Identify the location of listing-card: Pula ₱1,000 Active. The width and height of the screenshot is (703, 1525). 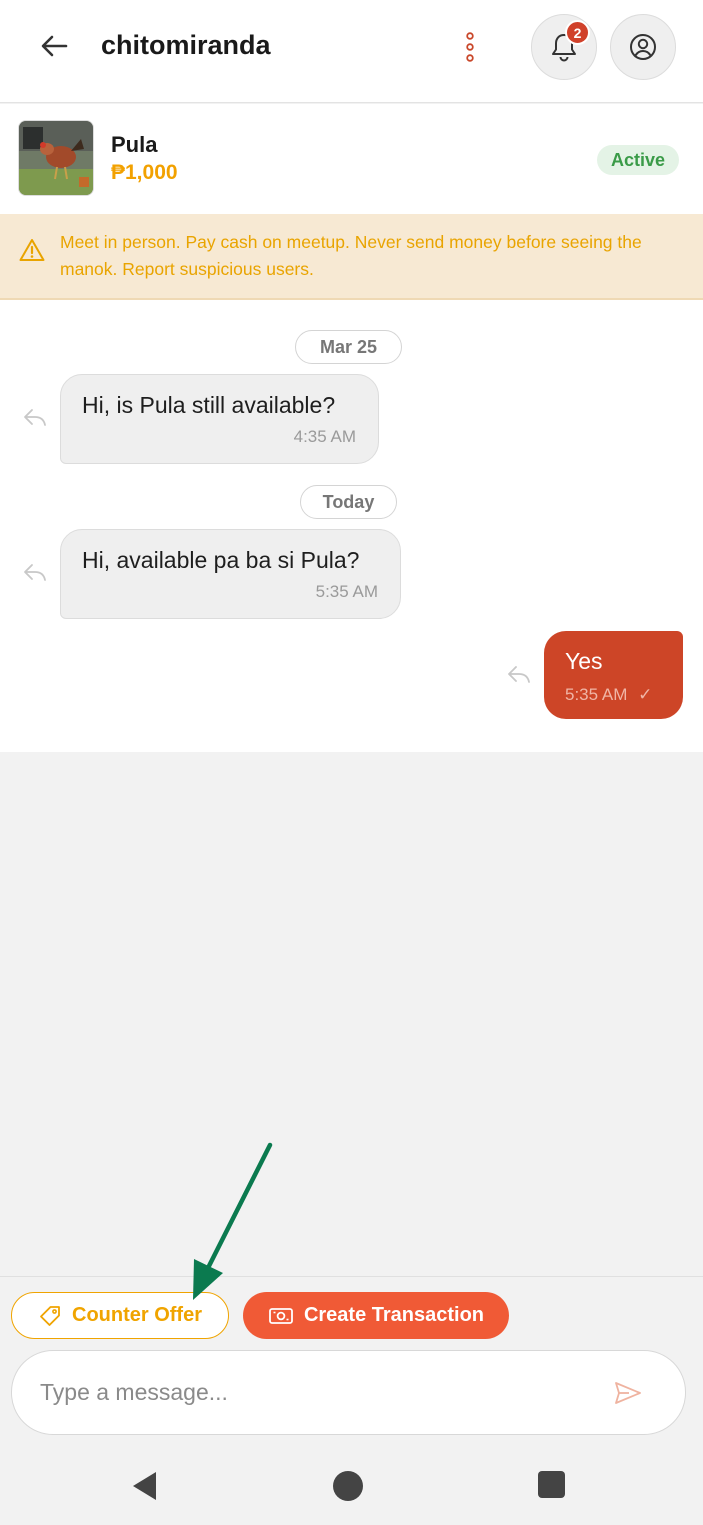
(351, 159).